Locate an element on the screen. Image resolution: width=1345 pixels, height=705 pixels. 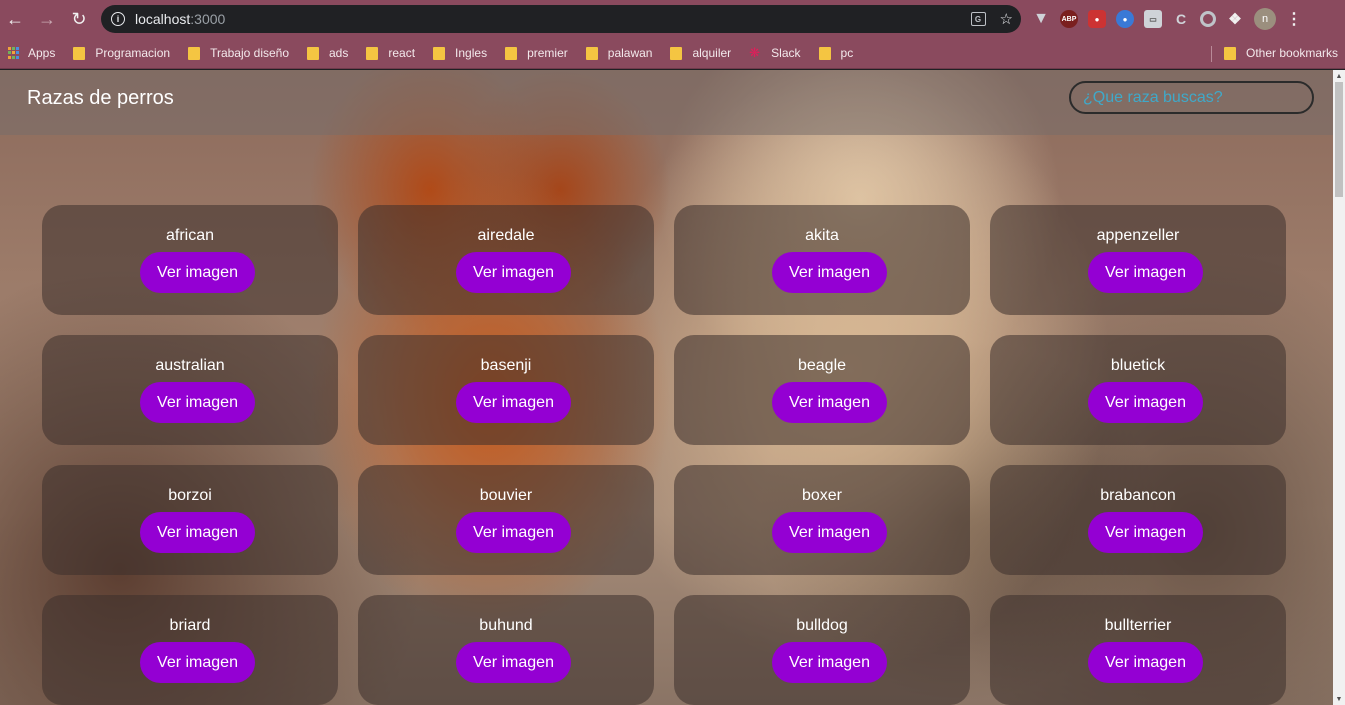
breed-name: bouvier is located at coordinates (506, 495).